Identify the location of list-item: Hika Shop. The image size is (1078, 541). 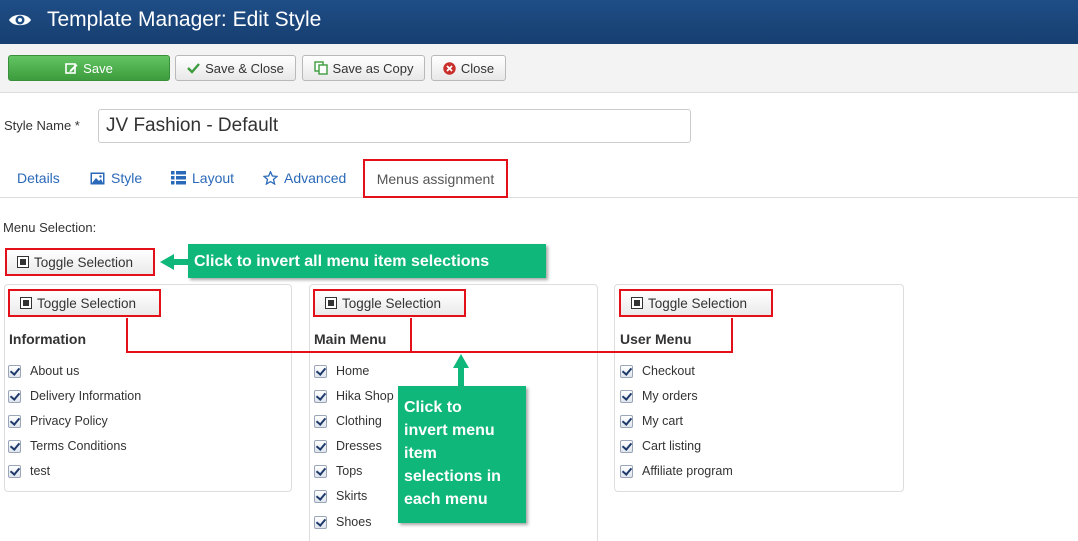
(354, 396).